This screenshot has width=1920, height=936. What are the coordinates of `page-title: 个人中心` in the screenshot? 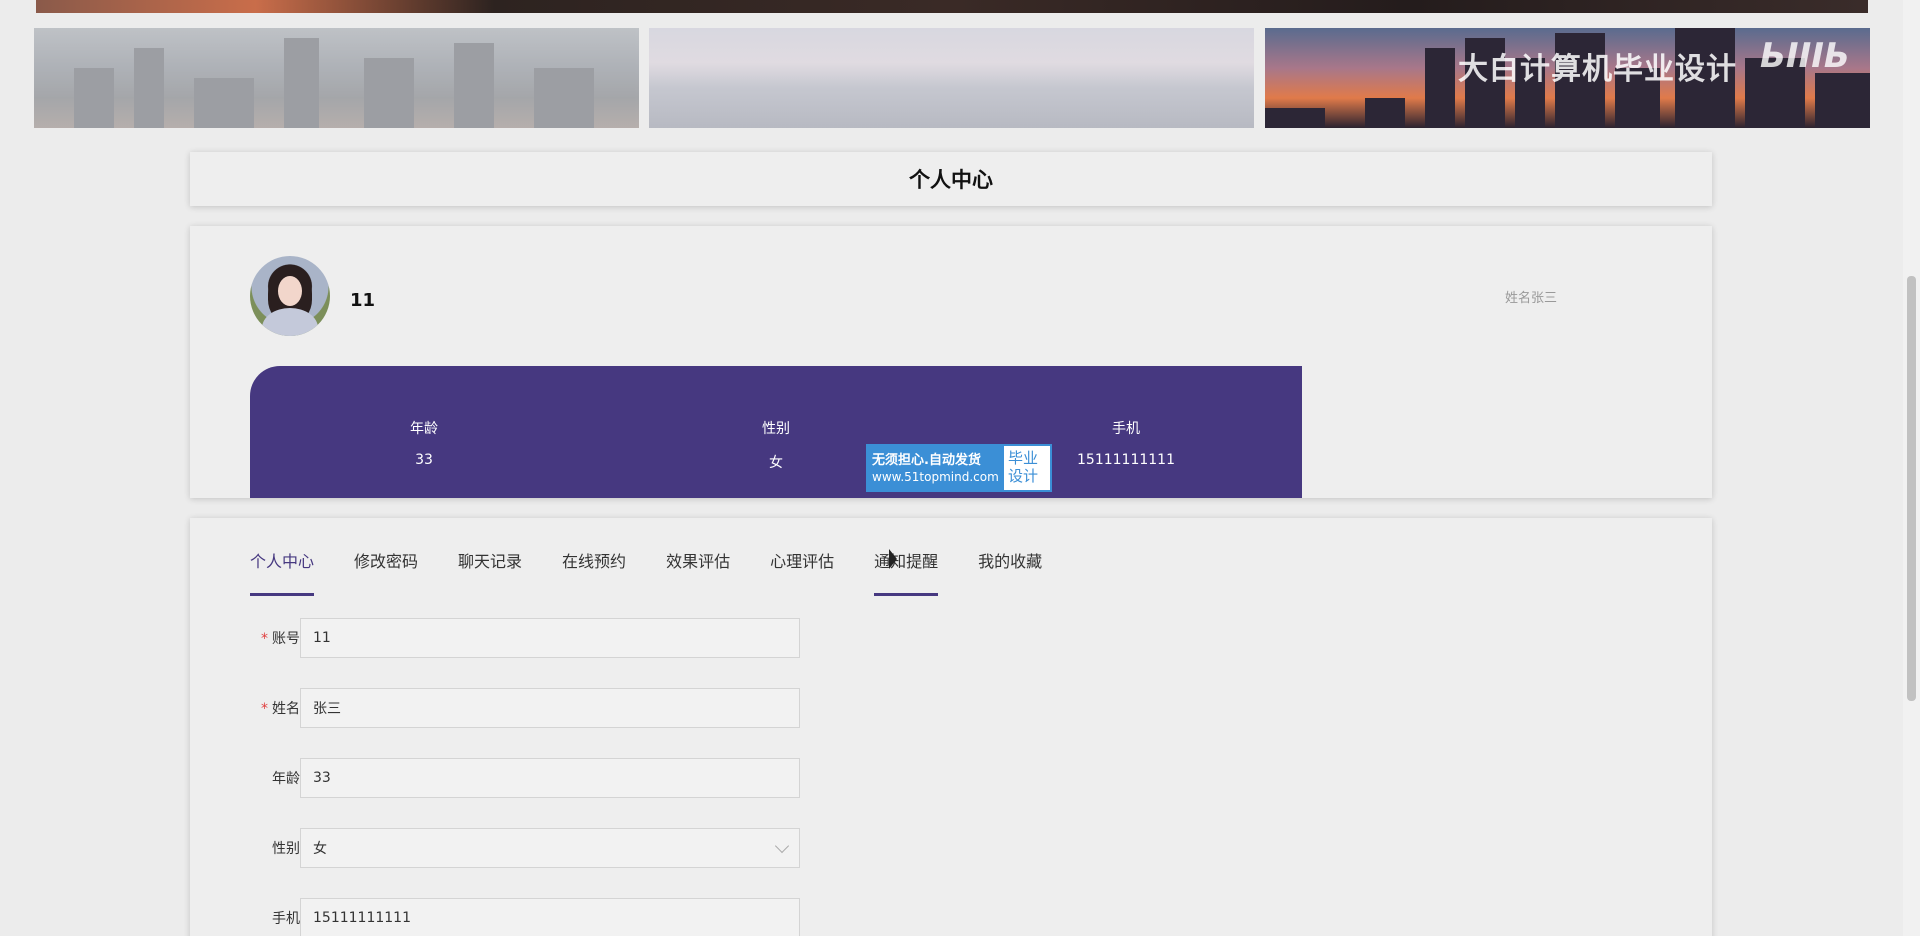 It's located at (951, 180).